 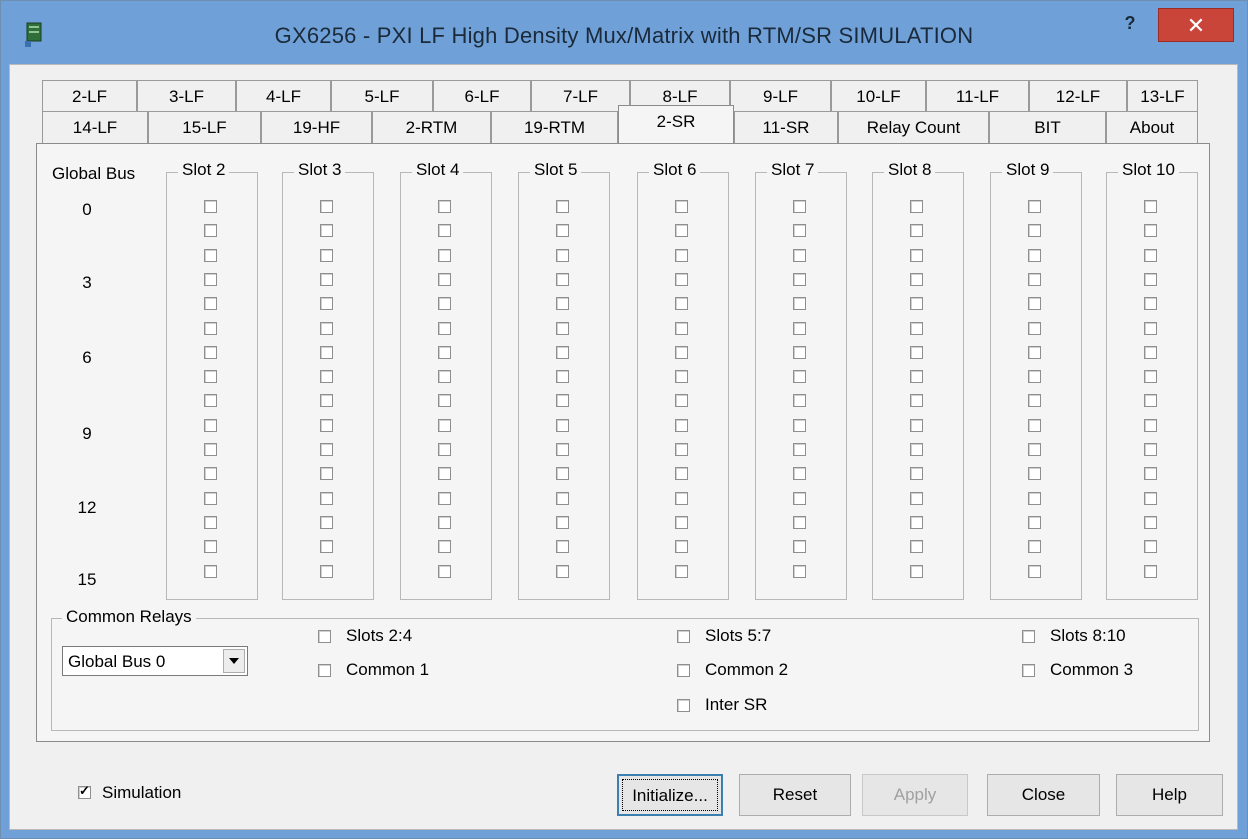 I want to click on reset-button: Reset, so click(x=795, y=795).